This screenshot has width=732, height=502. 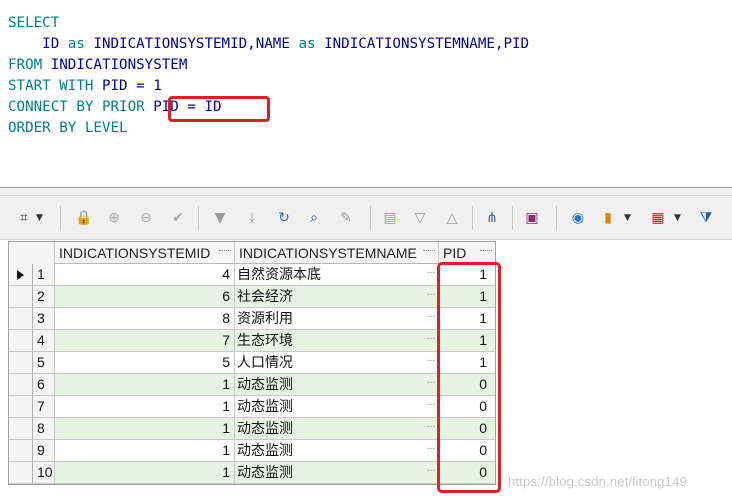 What do you see at coordinates (252, 218) in the screenshot?
I see `filter-last-icon: ⤓` at bounding box center [252, 218].